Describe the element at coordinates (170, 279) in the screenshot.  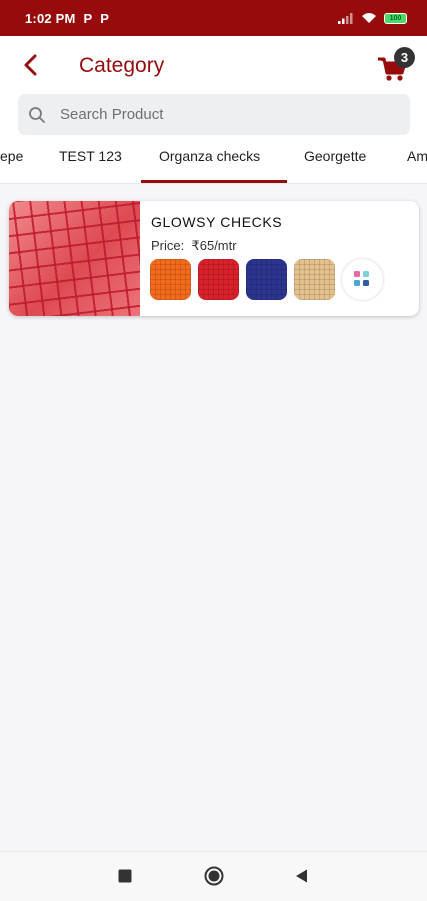
I see `color-swatch-orange` at that location.